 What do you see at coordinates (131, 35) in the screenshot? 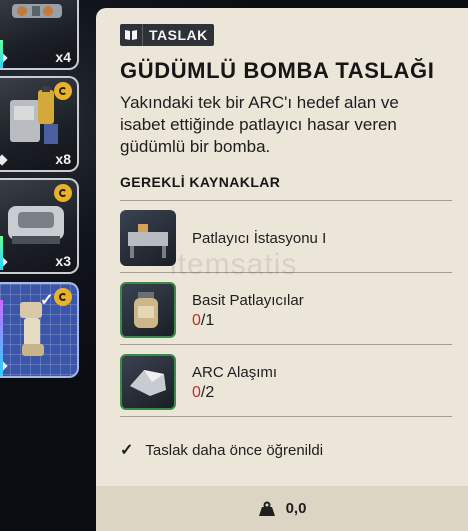
I see `book-icon` at bounding box center [131, 35].